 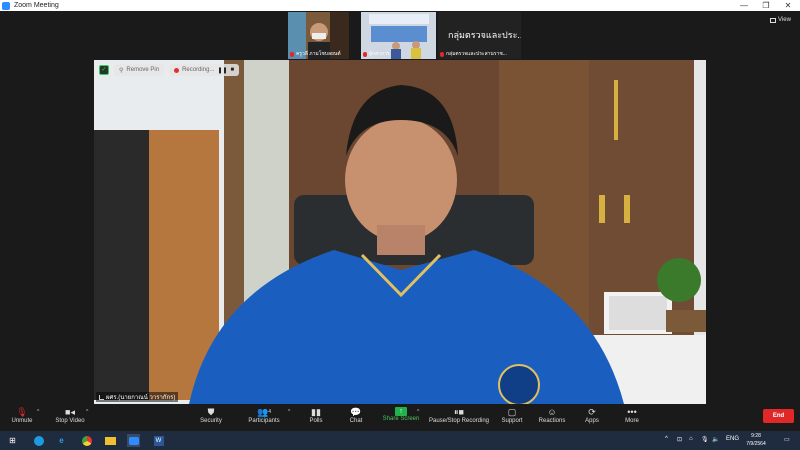 What do you see at coordinates (38, 412) in the screenshot?
I see `audio-options-caret-icon: ^` at bounding box center [38, 412].